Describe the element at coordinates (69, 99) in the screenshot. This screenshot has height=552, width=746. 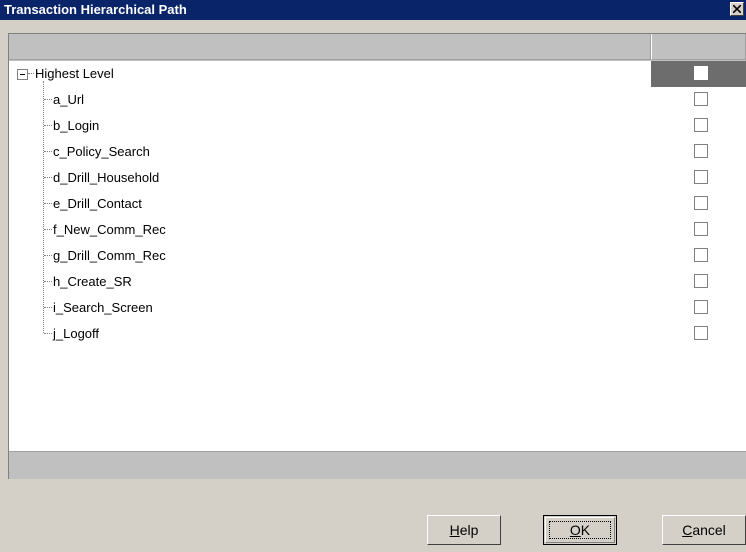
I see `tree-item-label: a_Url` at that location.